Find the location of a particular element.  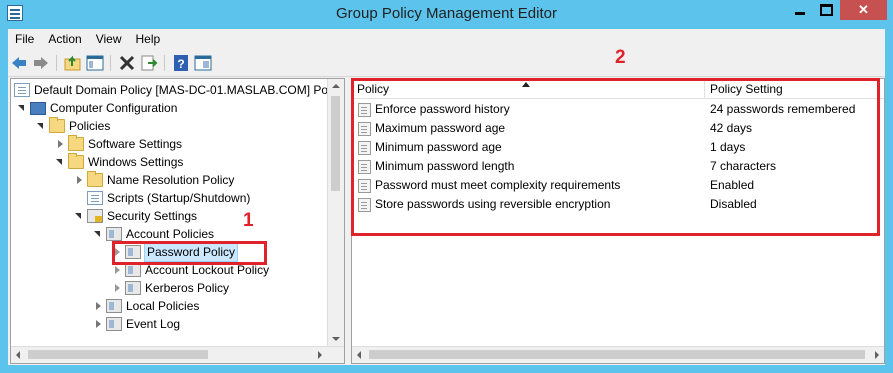

tree-label: Computer Configuration is located at coordinates (114, 108).